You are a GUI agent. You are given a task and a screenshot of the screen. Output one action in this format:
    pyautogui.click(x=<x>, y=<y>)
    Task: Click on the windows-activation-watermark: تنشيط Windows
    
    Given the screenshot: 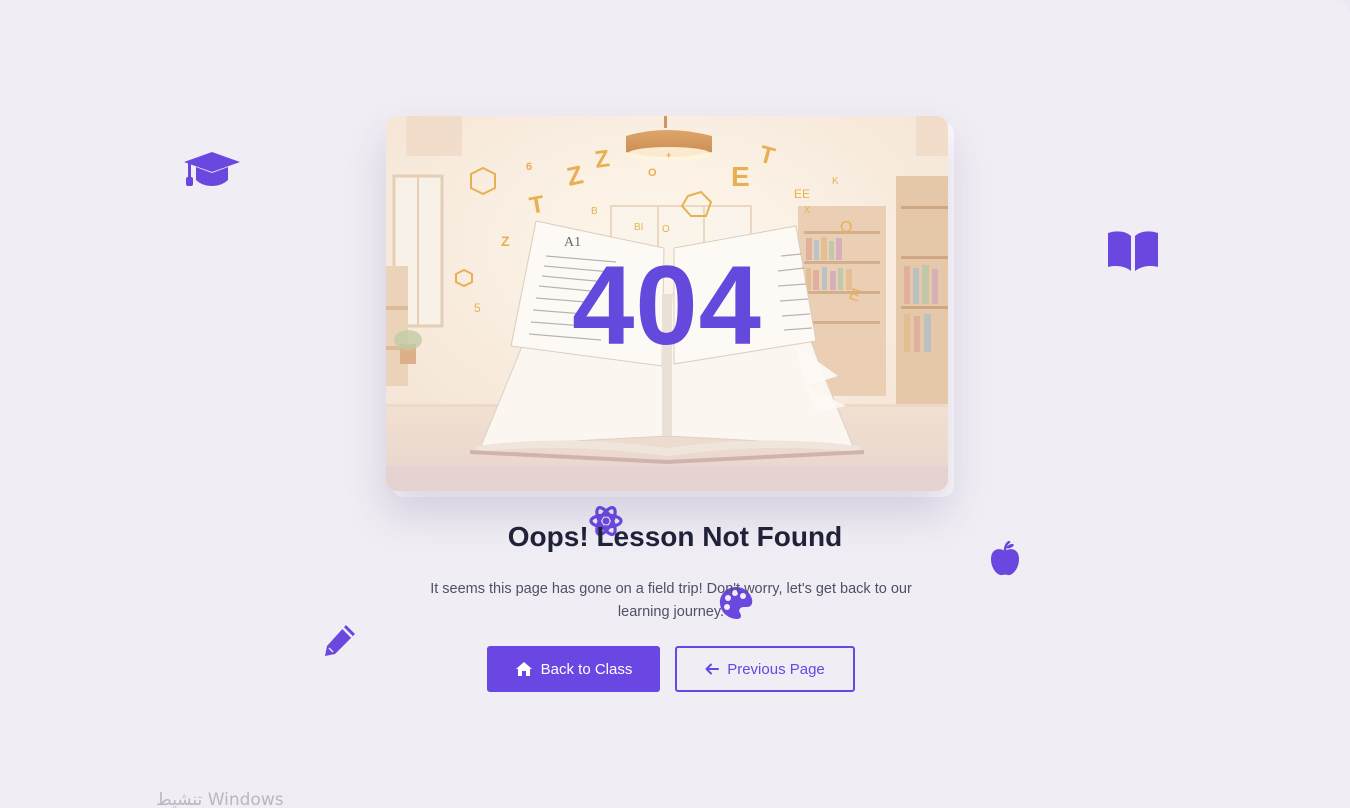 What is the action you would take?
    pyautogui.click(x=220, y=799)
    